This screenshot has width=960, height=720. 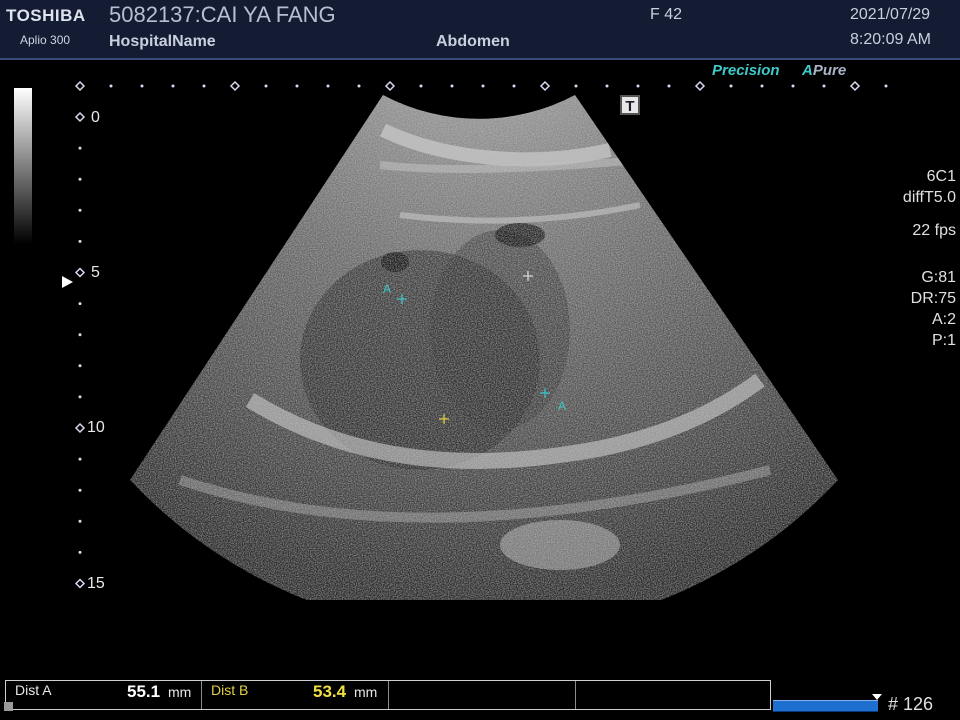 I want to click on dist-a-label: Dist A, so click(x=33, y=690).